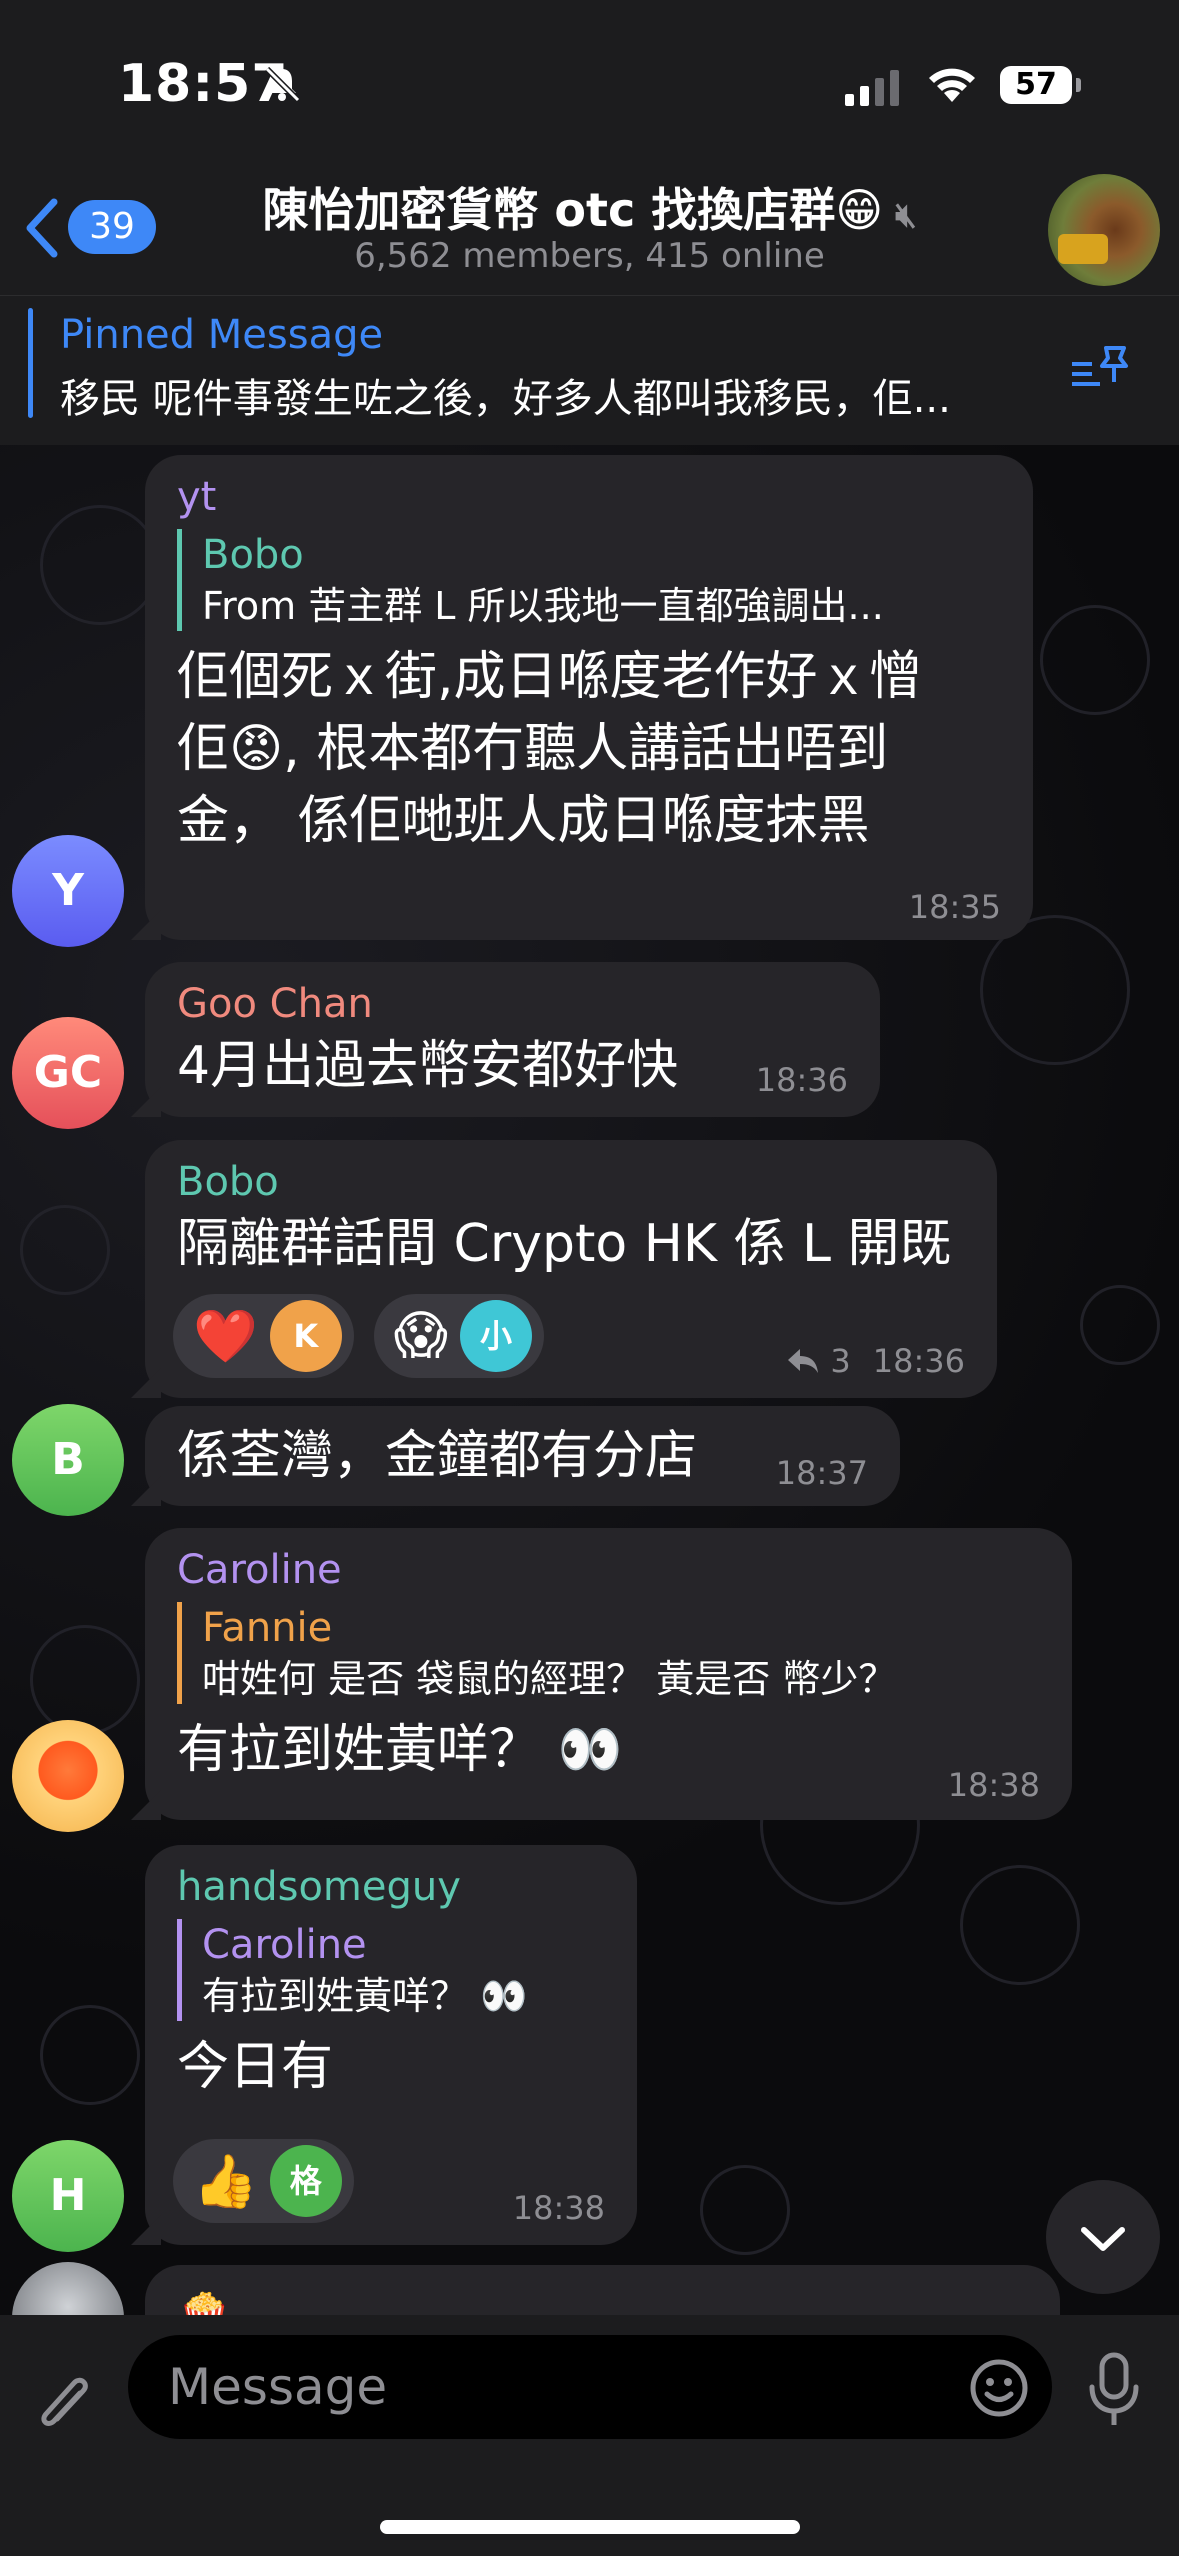 Image resolution: width=1179 pixels, height=2556 pixels. I want to click on avatar-gc: GC, so click(68, 1073).